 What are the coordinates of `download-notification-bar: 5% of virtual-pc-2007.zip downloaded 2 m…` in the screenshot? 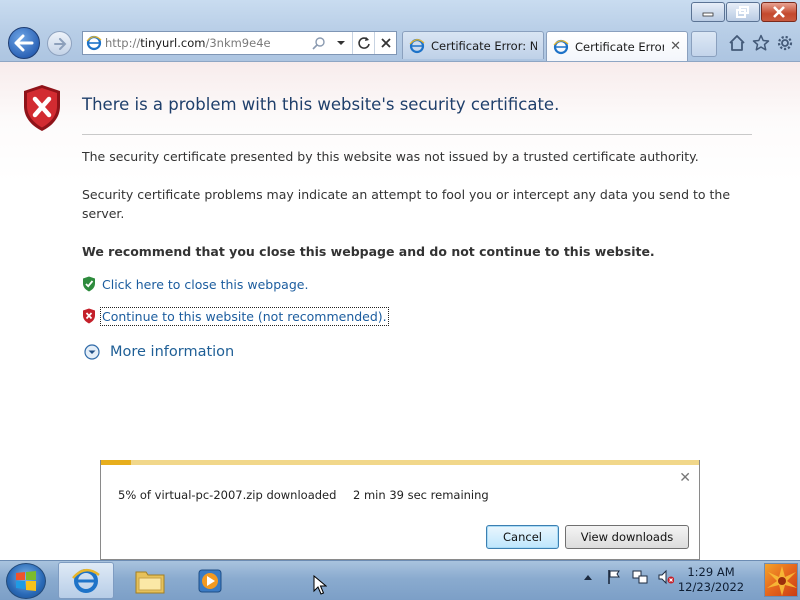 It's located at (400, 510).